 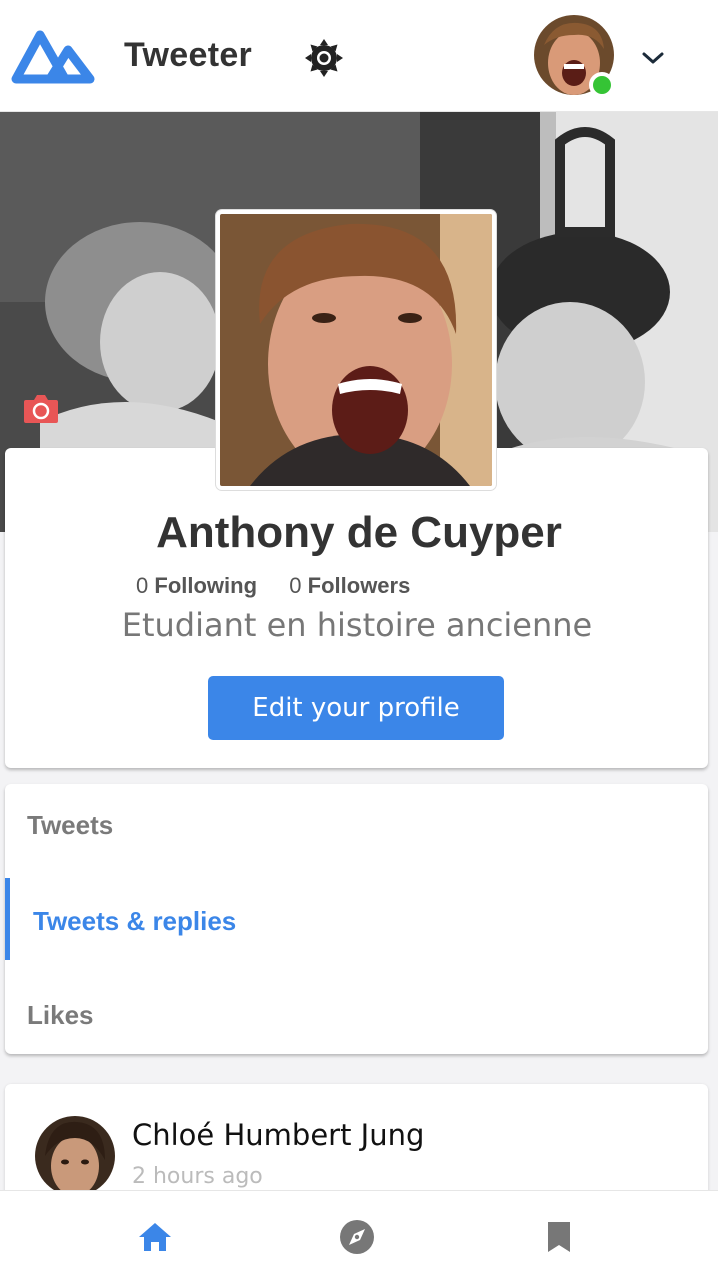 I want to click on chevron-down-icon, so click(x=653, y=58).